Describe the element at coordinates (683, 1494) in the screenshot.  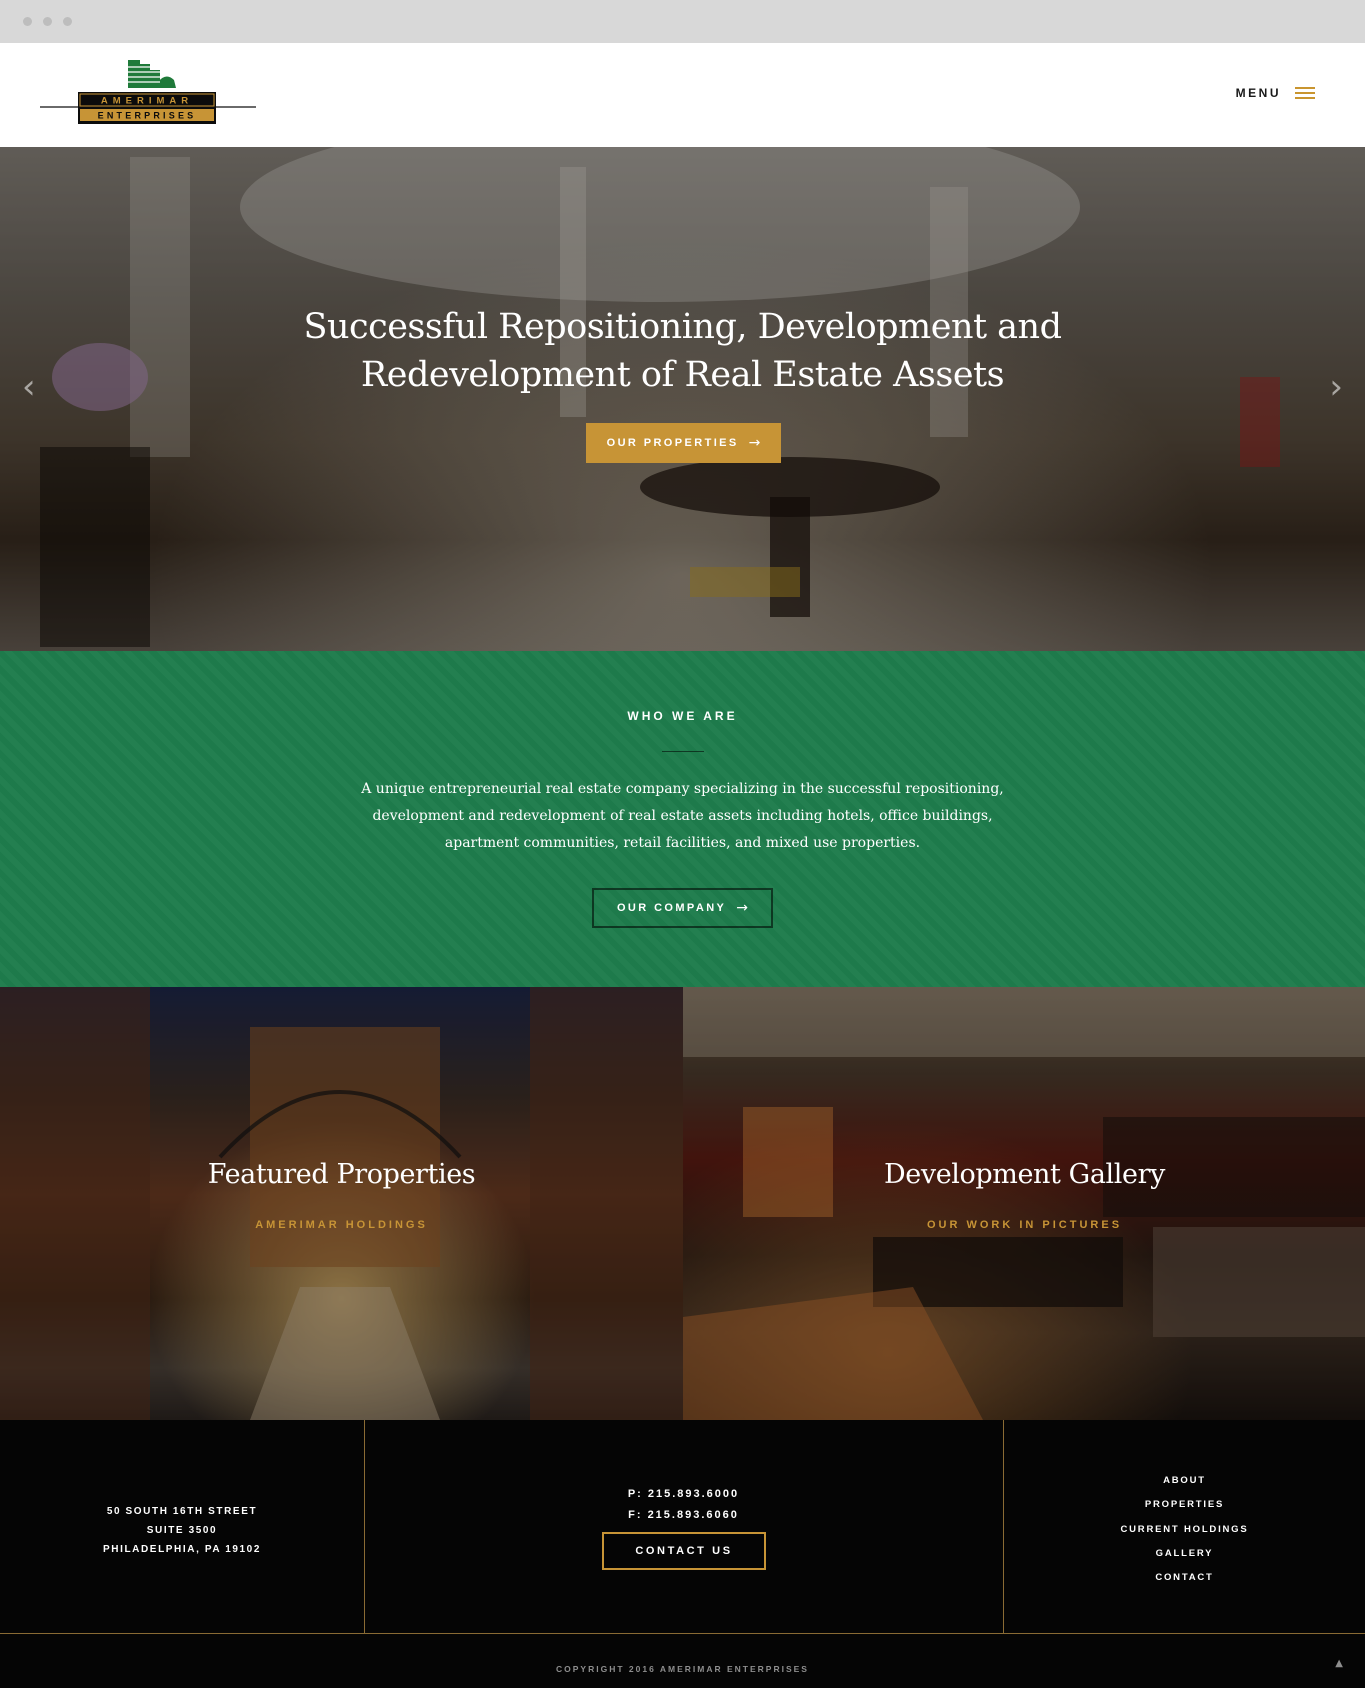
I see `phone-number: P: 215.893.6000` at that location.